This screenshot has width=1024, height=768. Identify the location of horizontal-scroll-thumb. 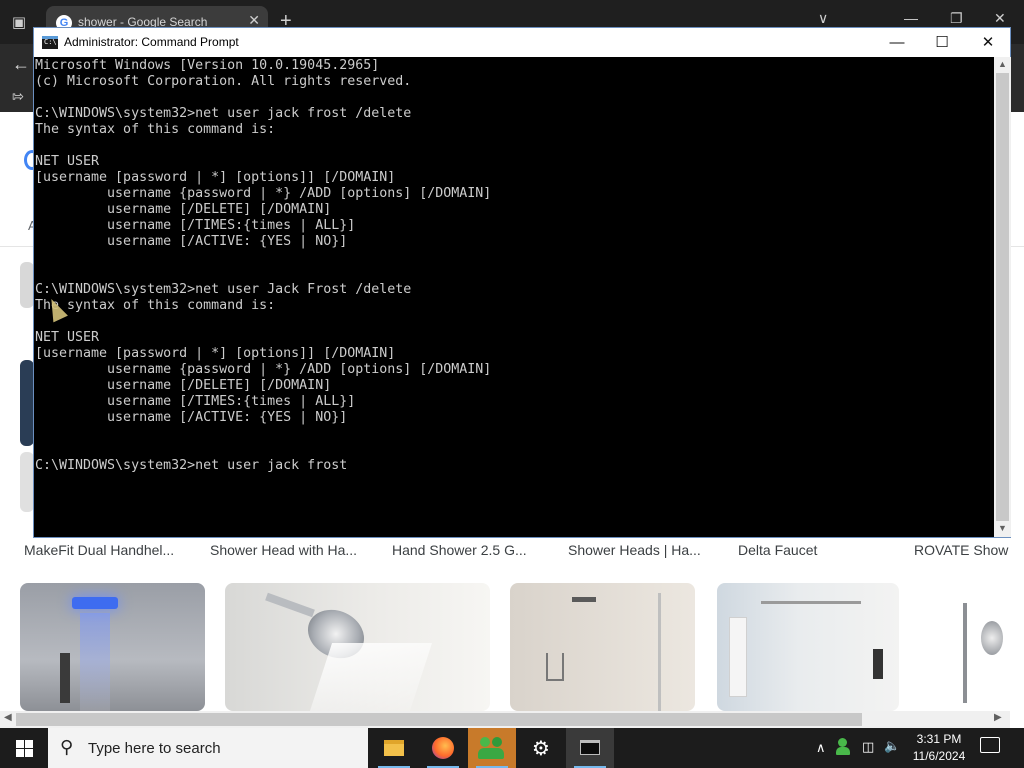
(439, 719).